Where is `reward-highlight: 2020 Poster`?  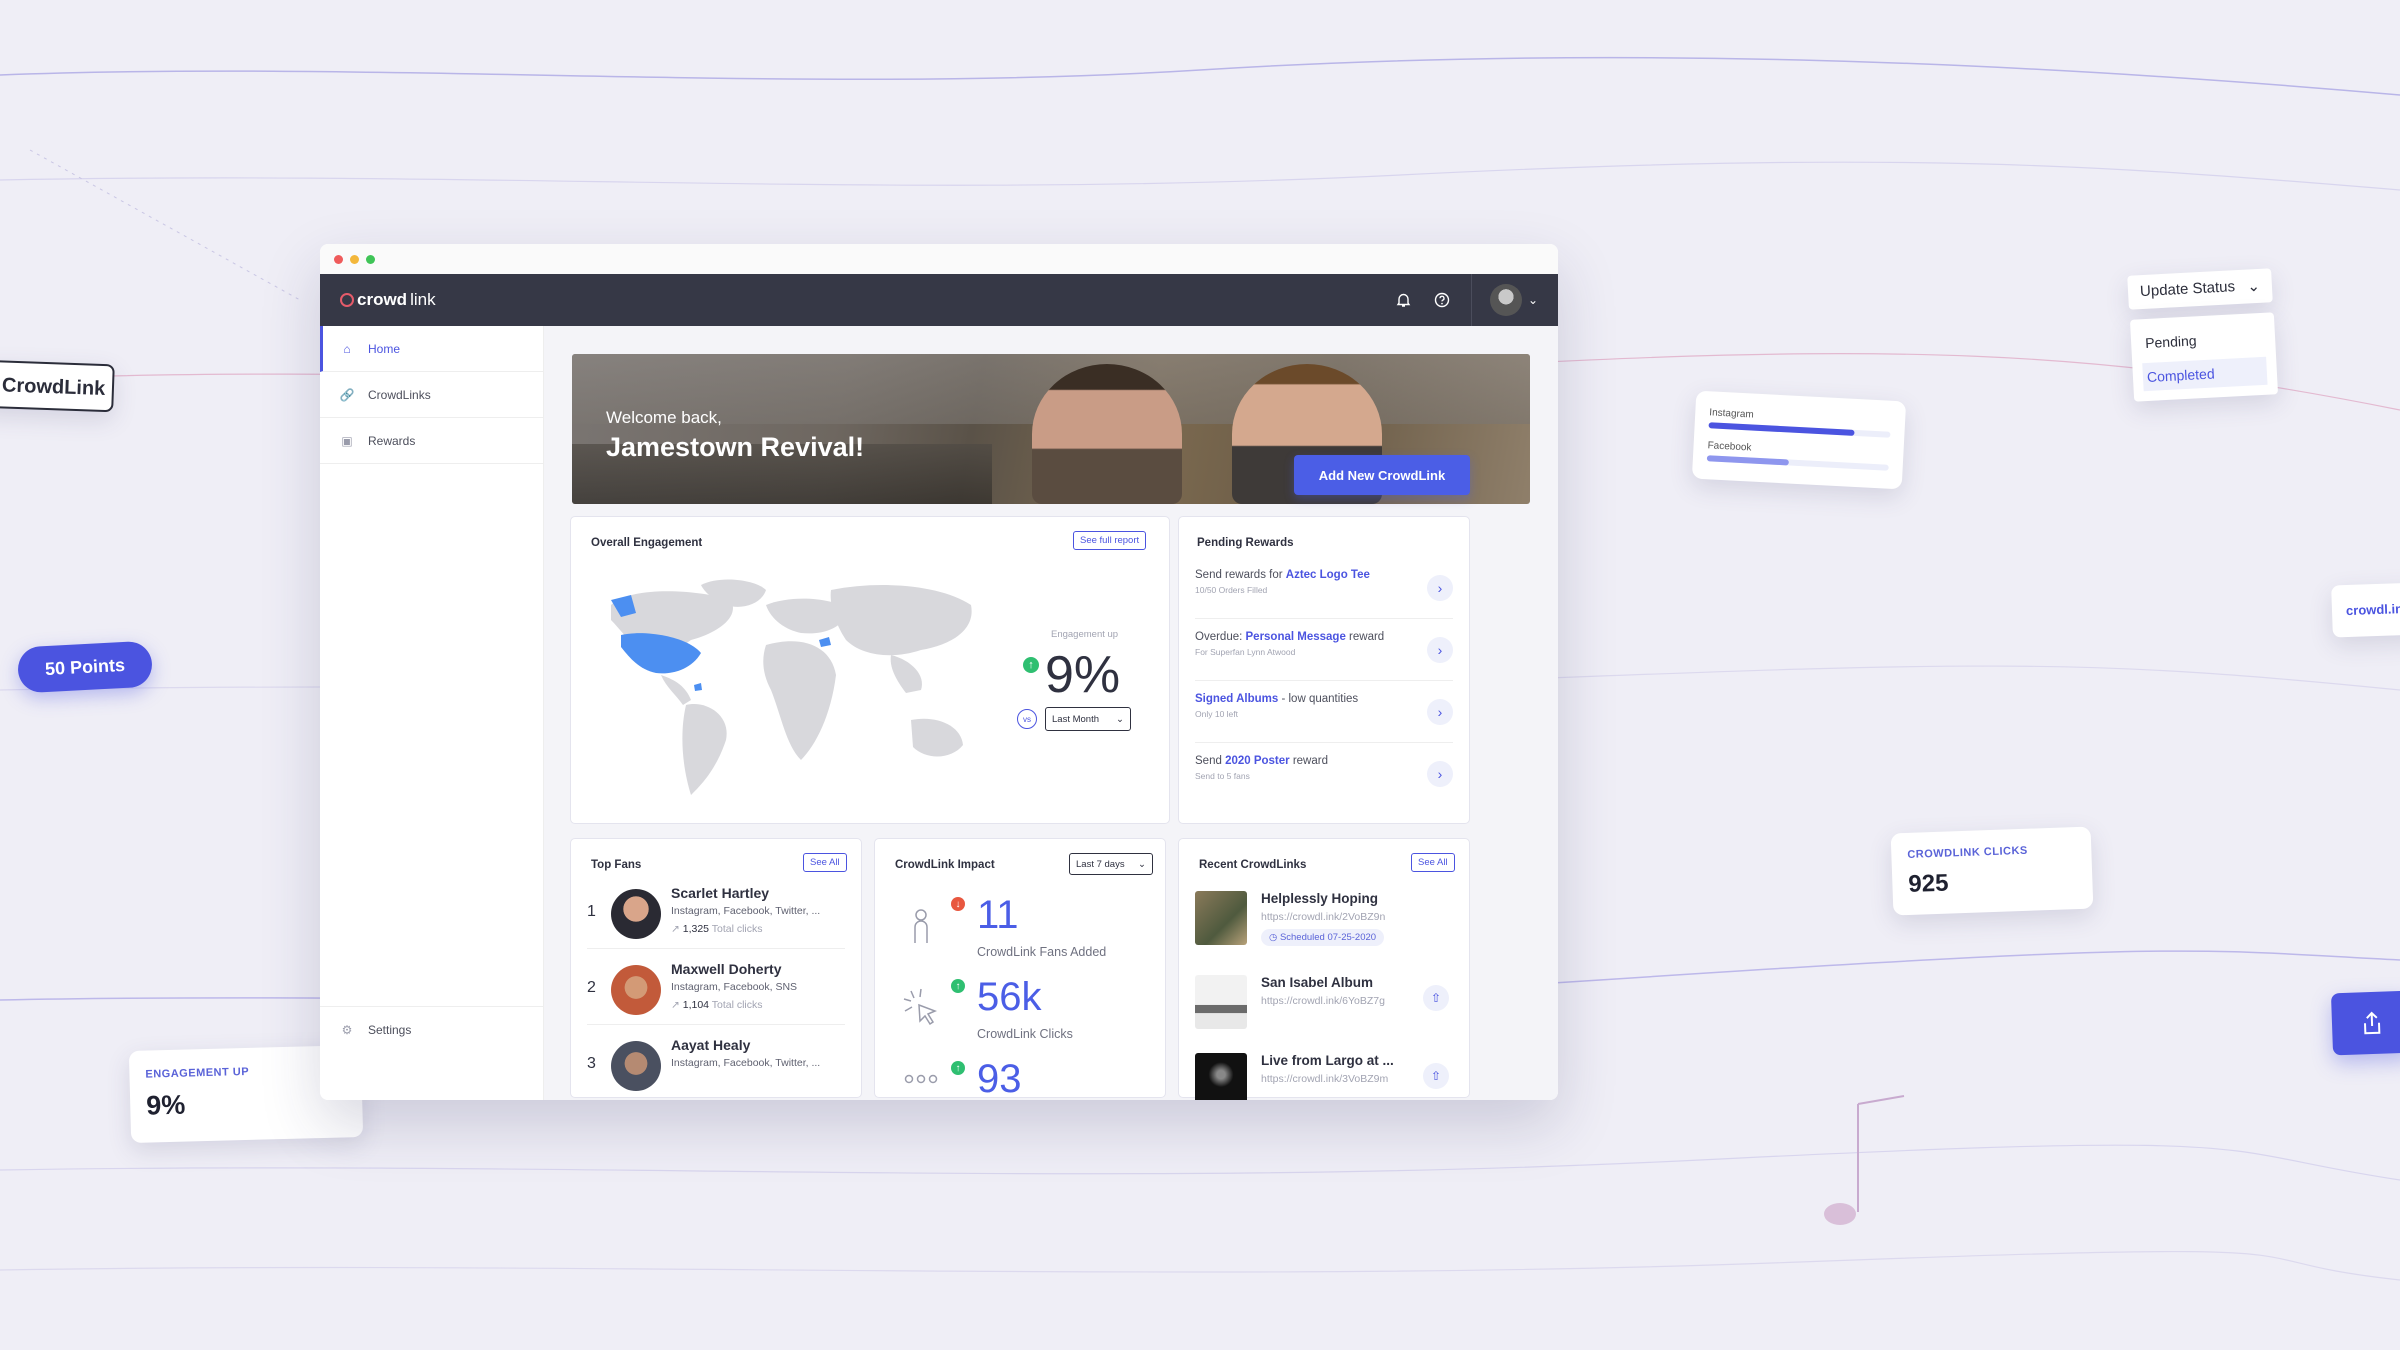
reward-highlight: 2020 Poster is located at coordinates (1257, 761).